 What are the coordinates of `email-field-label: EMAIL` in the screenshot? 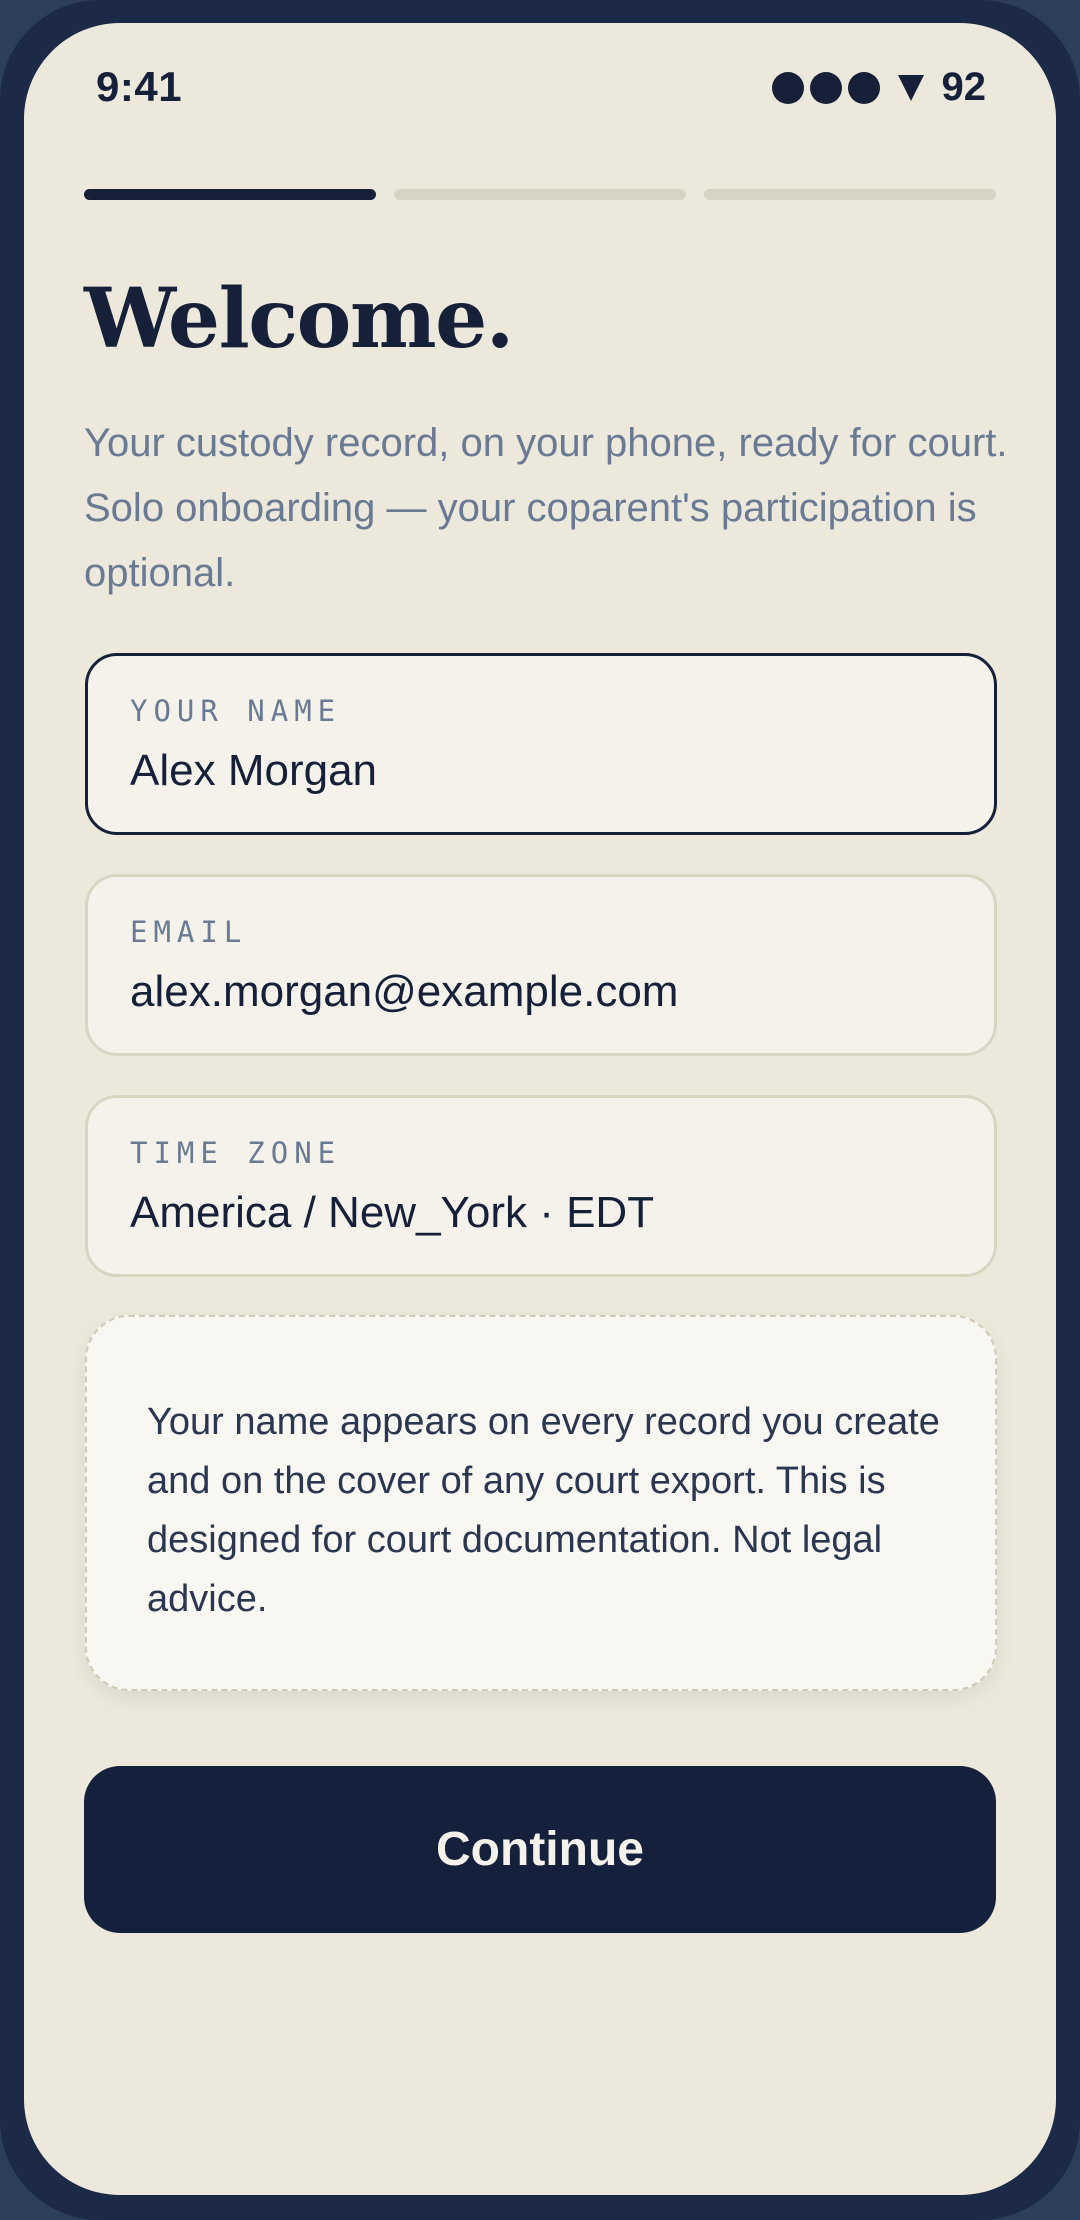 It's located at (189, 932).